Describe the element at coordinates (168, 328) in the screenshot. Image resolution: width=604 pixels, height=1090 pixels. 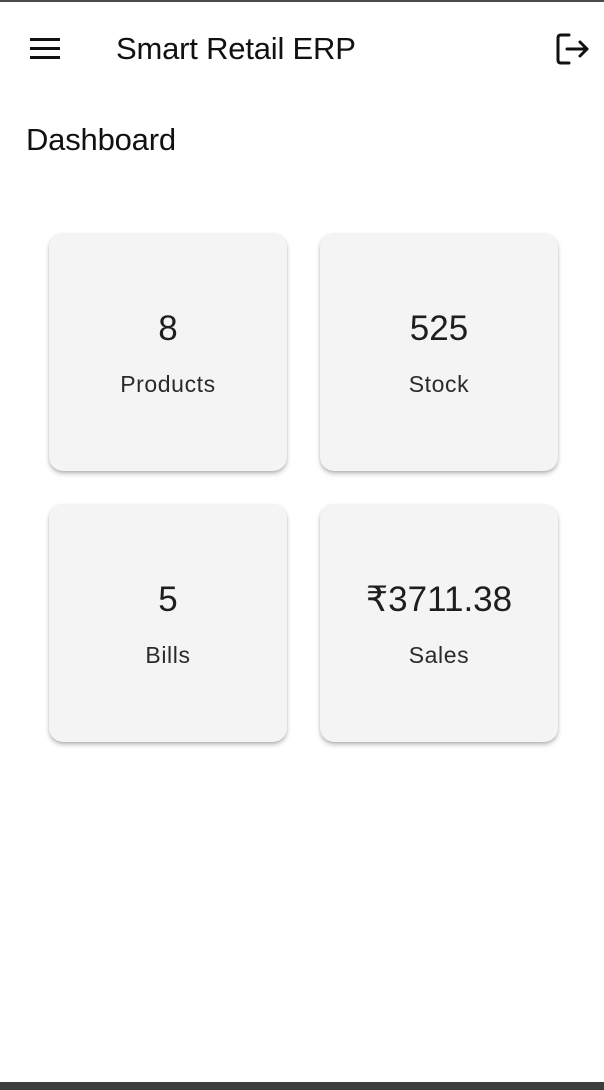
I see `stat-value: 8` at that location.